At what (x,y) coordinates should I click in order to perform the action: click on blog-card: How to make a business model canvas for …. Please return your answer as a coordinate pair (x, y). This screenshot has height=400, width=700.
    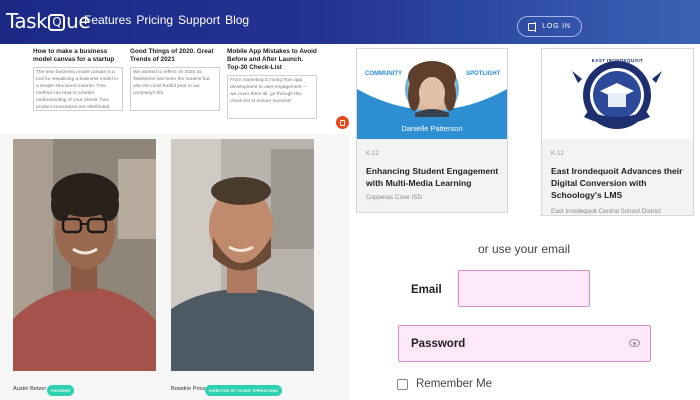
    Looking at the image, I should click on (78, 79).